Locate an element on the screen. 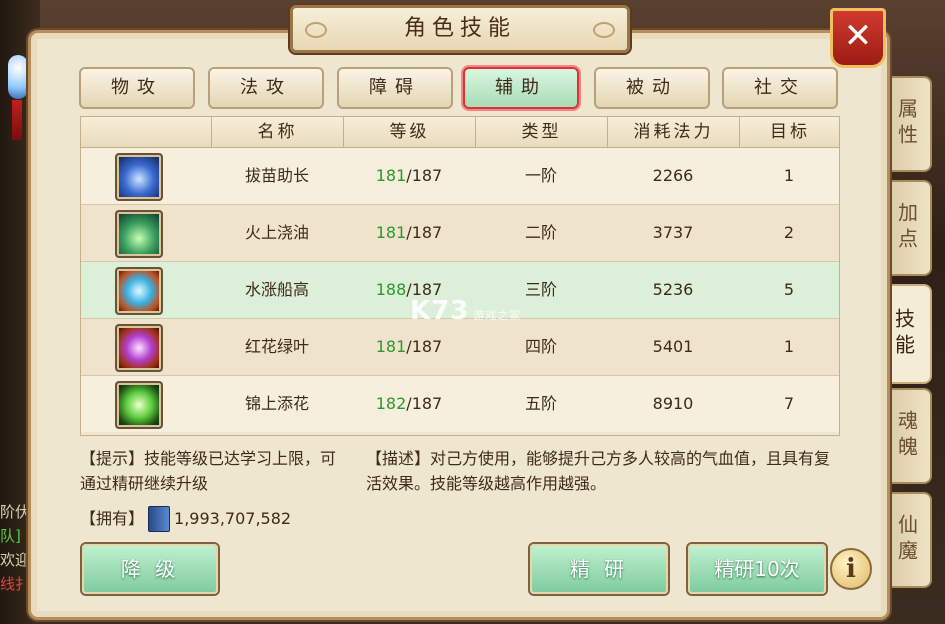 The width and height of the screenshot is (945, 624). window-title: 角色技能 is located at coordinates (459, 28).